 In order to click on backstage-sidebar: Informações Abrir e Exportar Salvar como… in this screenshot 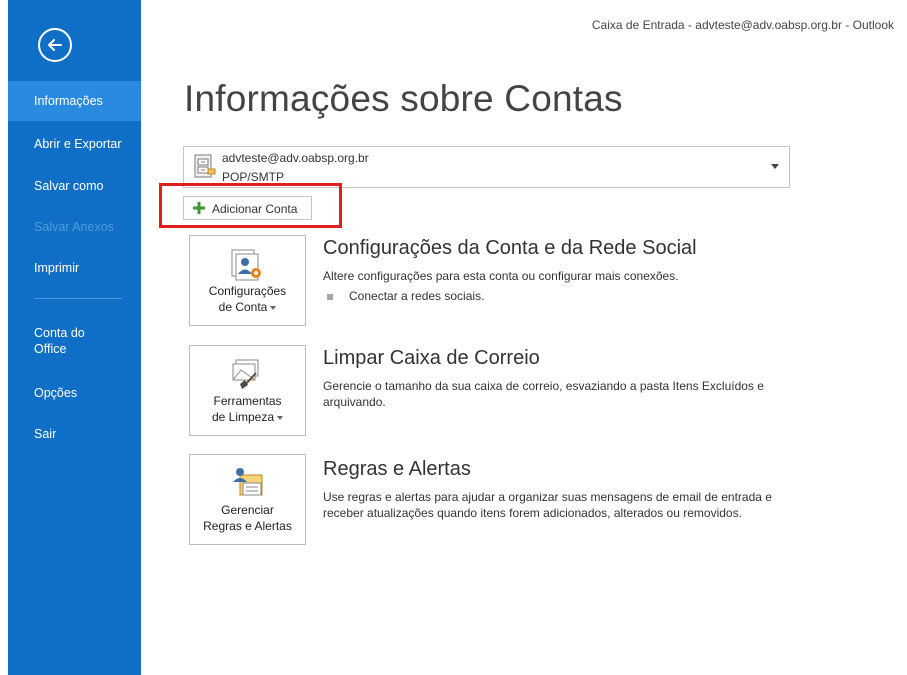, I will do `click(74, 337)`.